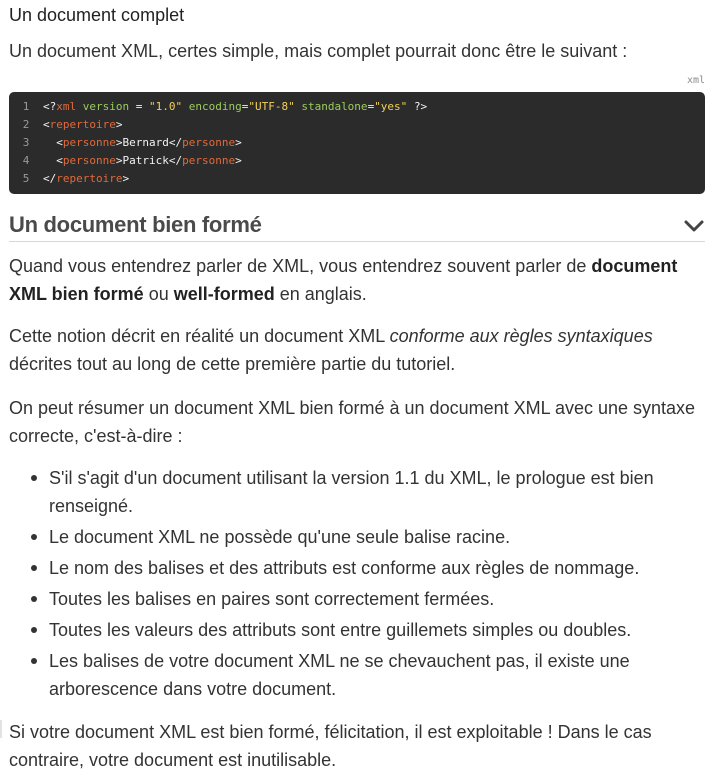  I want to click on line-number: 5, so click(26, 178).